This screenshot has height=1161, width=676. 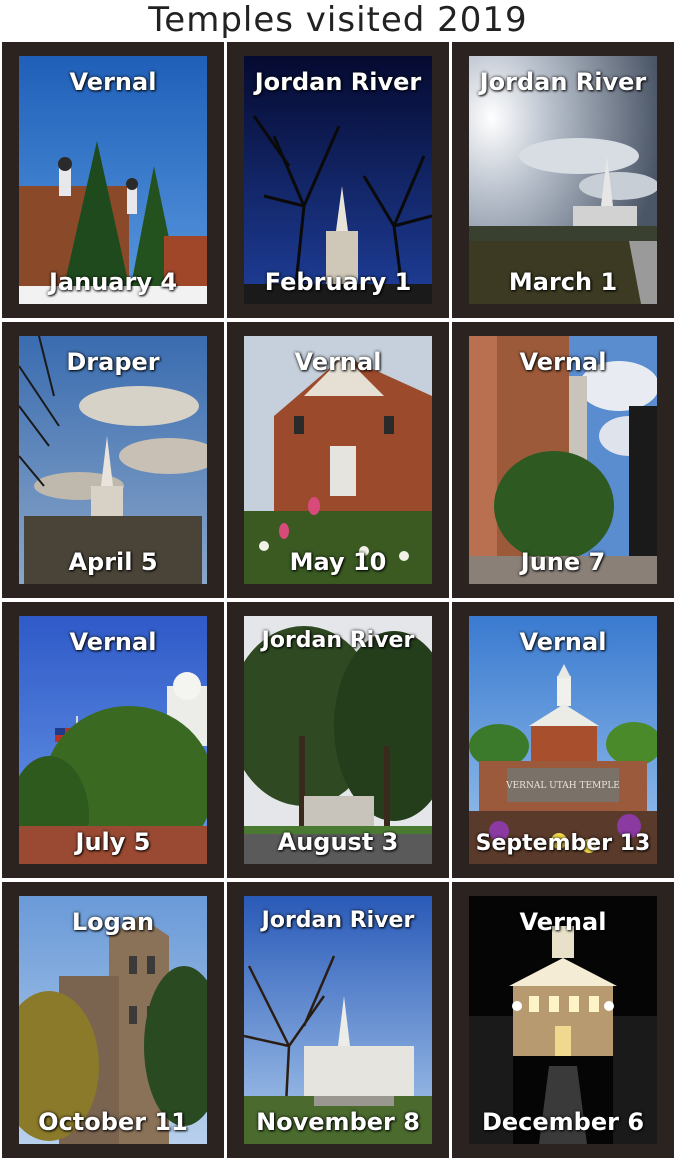 What do you see at coordinates (563, 843) in the screenshot?
I see `visit-date: September 13` at bounding box center [563, 843].